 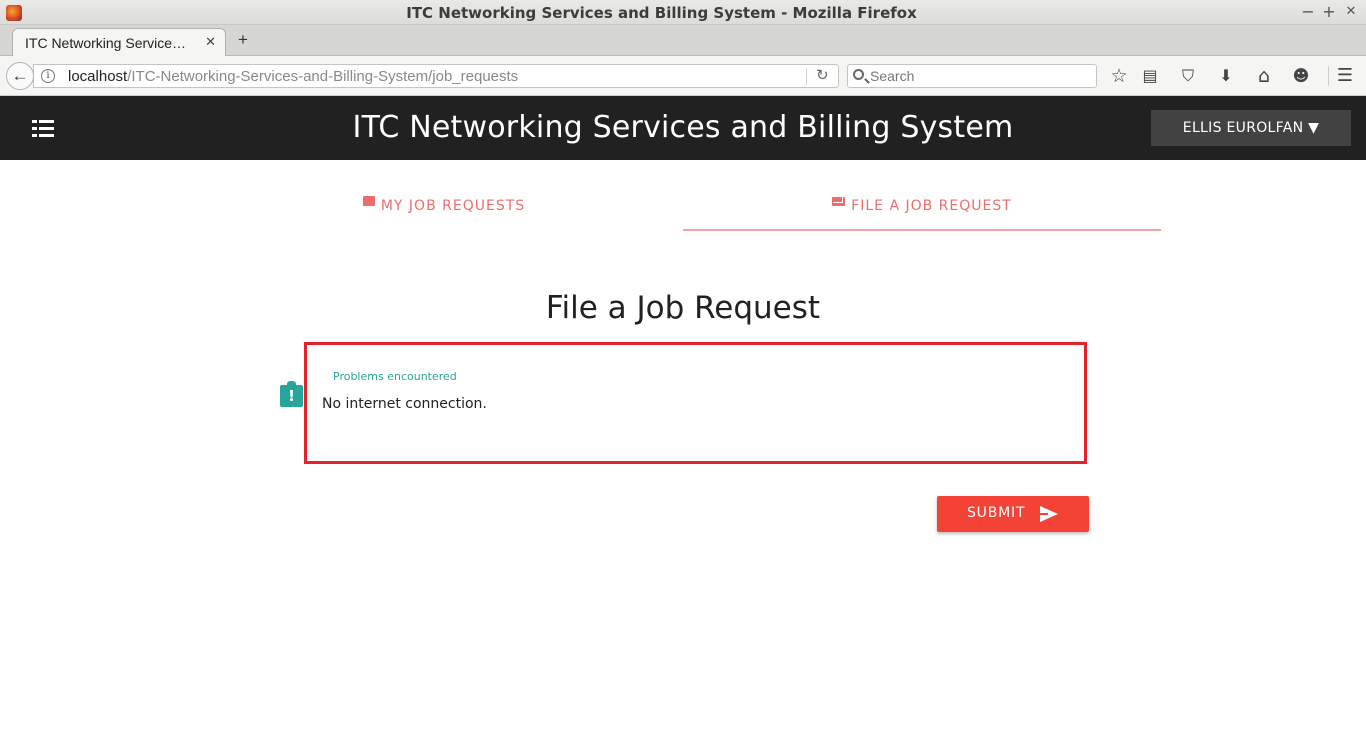 I want to click on search-bar, so click(x=972, y=76).